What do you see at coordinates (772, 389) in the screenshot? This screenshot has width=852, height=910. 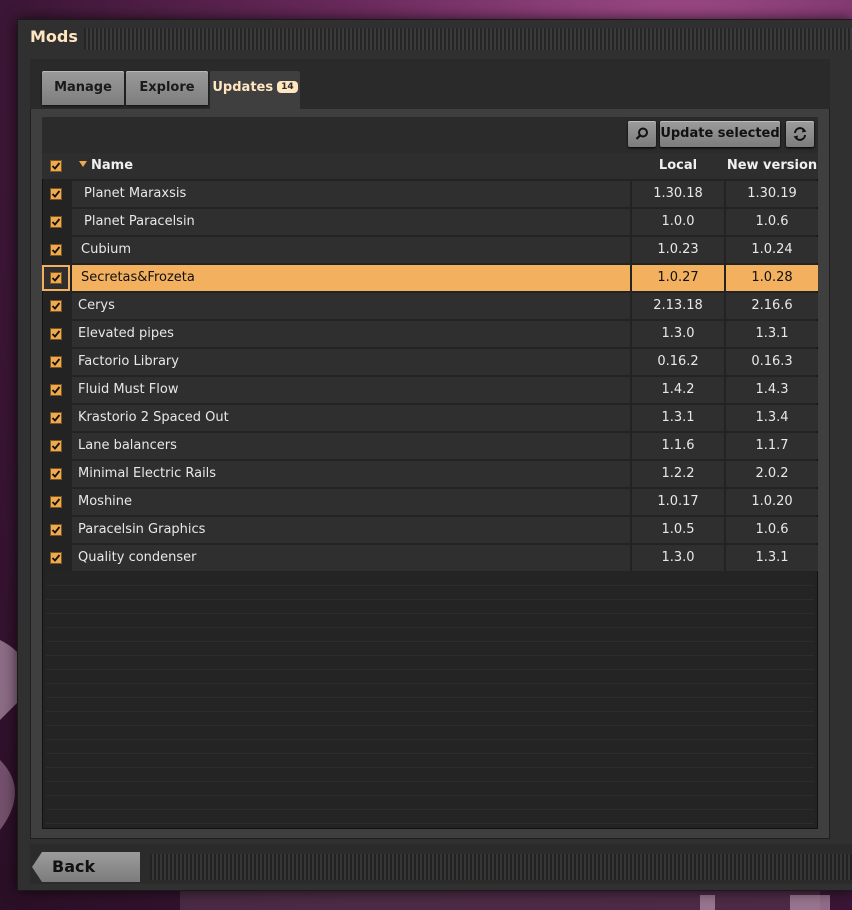 I see `new-version: 1.4.3` at bounding box center [772, 389].